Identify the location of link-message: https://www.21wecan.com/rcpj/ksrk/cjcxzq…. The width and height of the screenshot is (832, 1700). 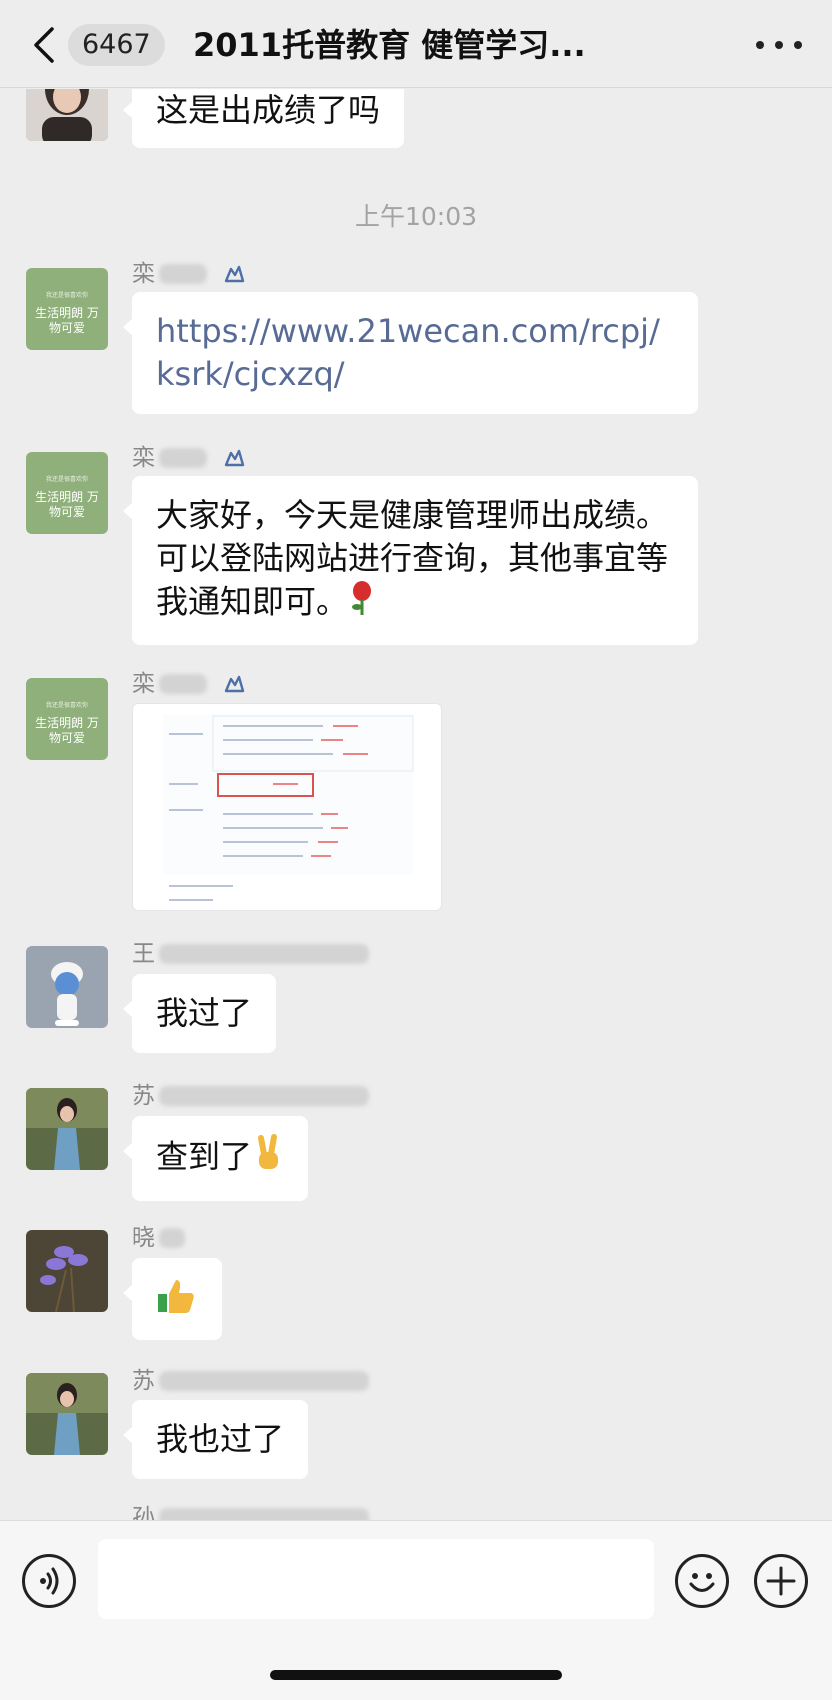
(410, 353).